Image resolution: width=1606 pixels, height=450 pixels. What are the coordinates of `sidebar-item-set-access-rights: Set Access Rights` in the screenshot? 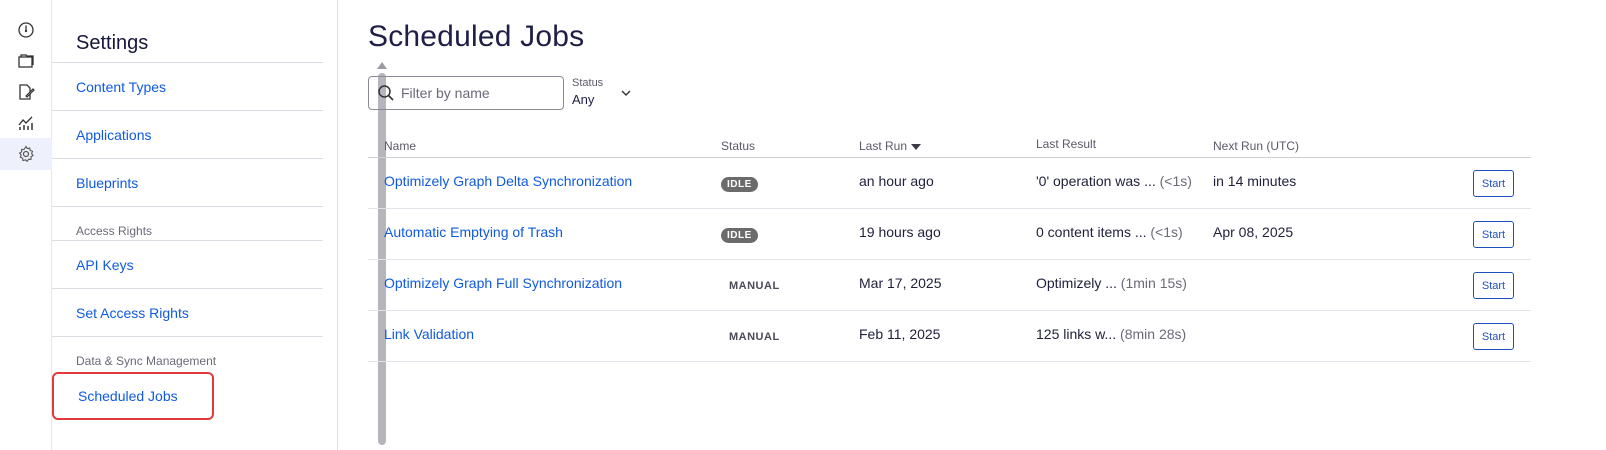 It's located at (187, 312).